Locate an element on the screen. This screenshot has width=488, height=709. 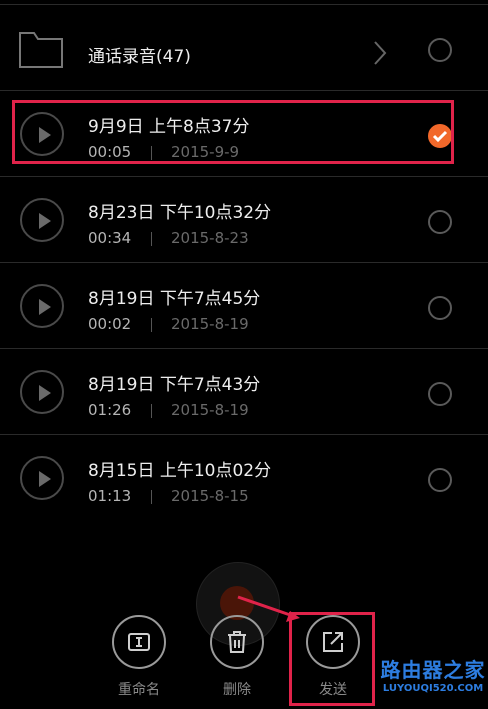
watermark: 路由器之家 LUYOUQI520.COM is located at coordinates (433, 677).